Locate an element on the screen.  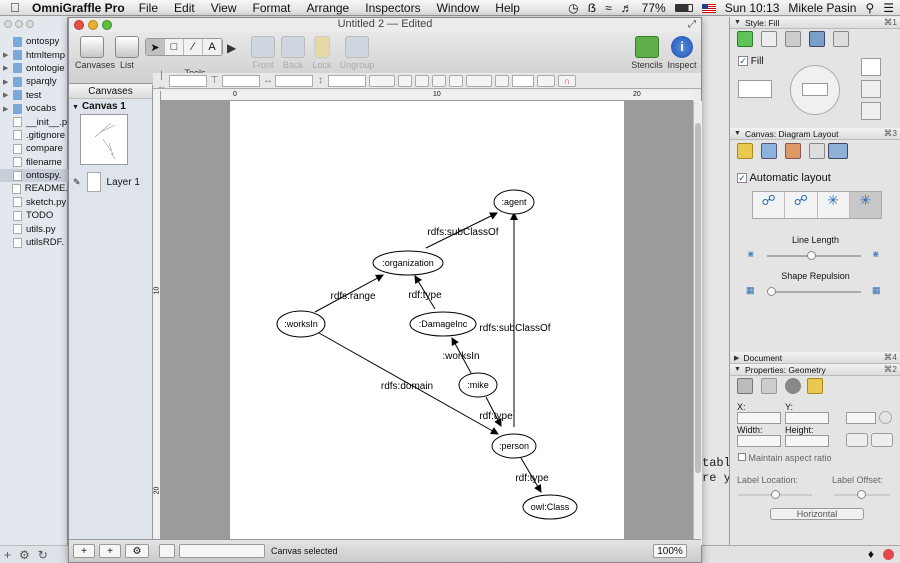
label-offset-slider is located at coordinates (862, 494).